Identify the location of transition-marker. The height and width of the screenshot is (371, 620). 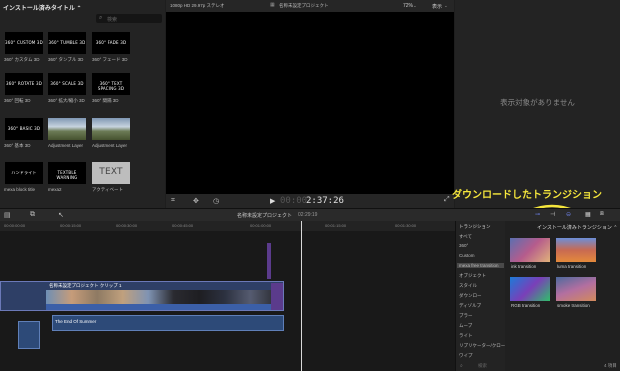
(277, 296).